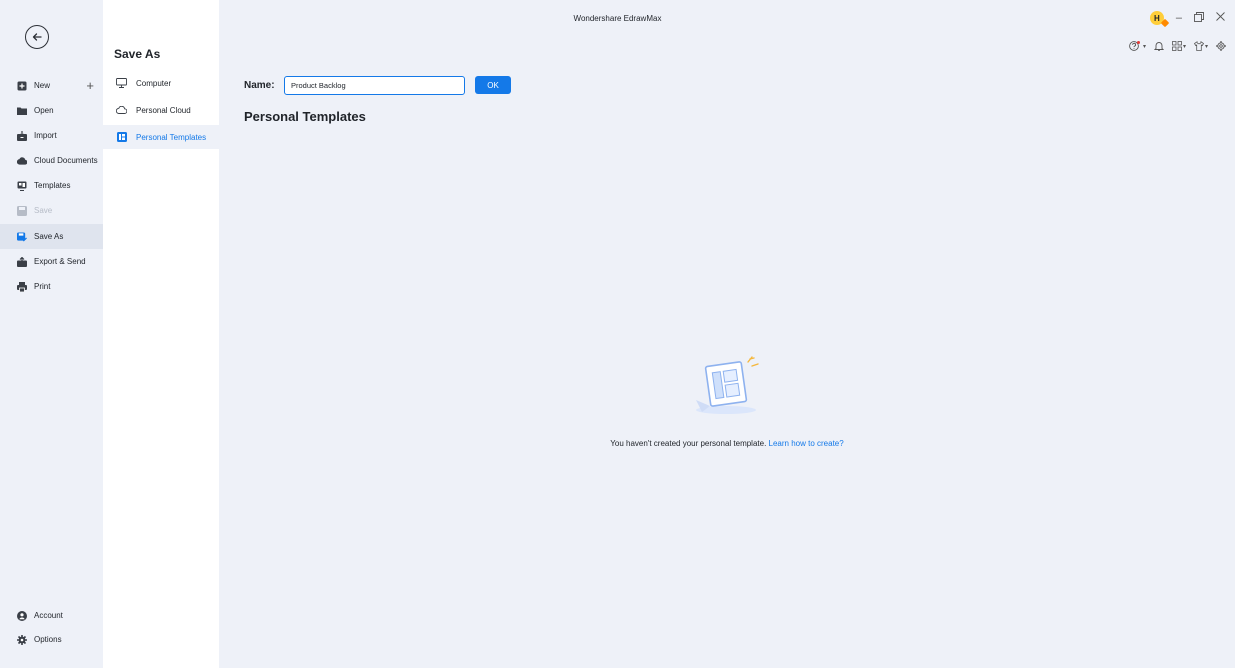 This screenshot has width=1235, height=668. What do you see at coordinates (60, 261) in the screenshot?
I see `nav-label-export-send: Export & Send` at bounding box center [60, 261].